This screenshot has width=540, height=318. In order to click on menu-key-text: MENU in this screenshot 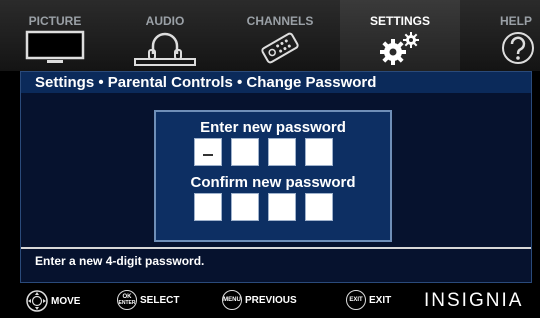, I will do `click(232, 300)`.